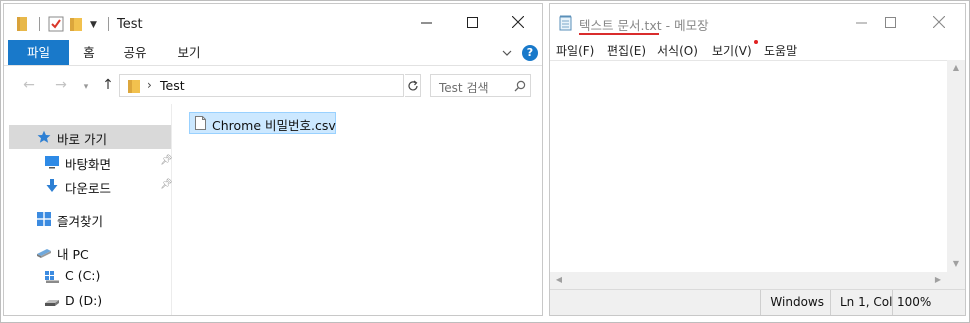  I want to click on search-icon, so click(520, 86).